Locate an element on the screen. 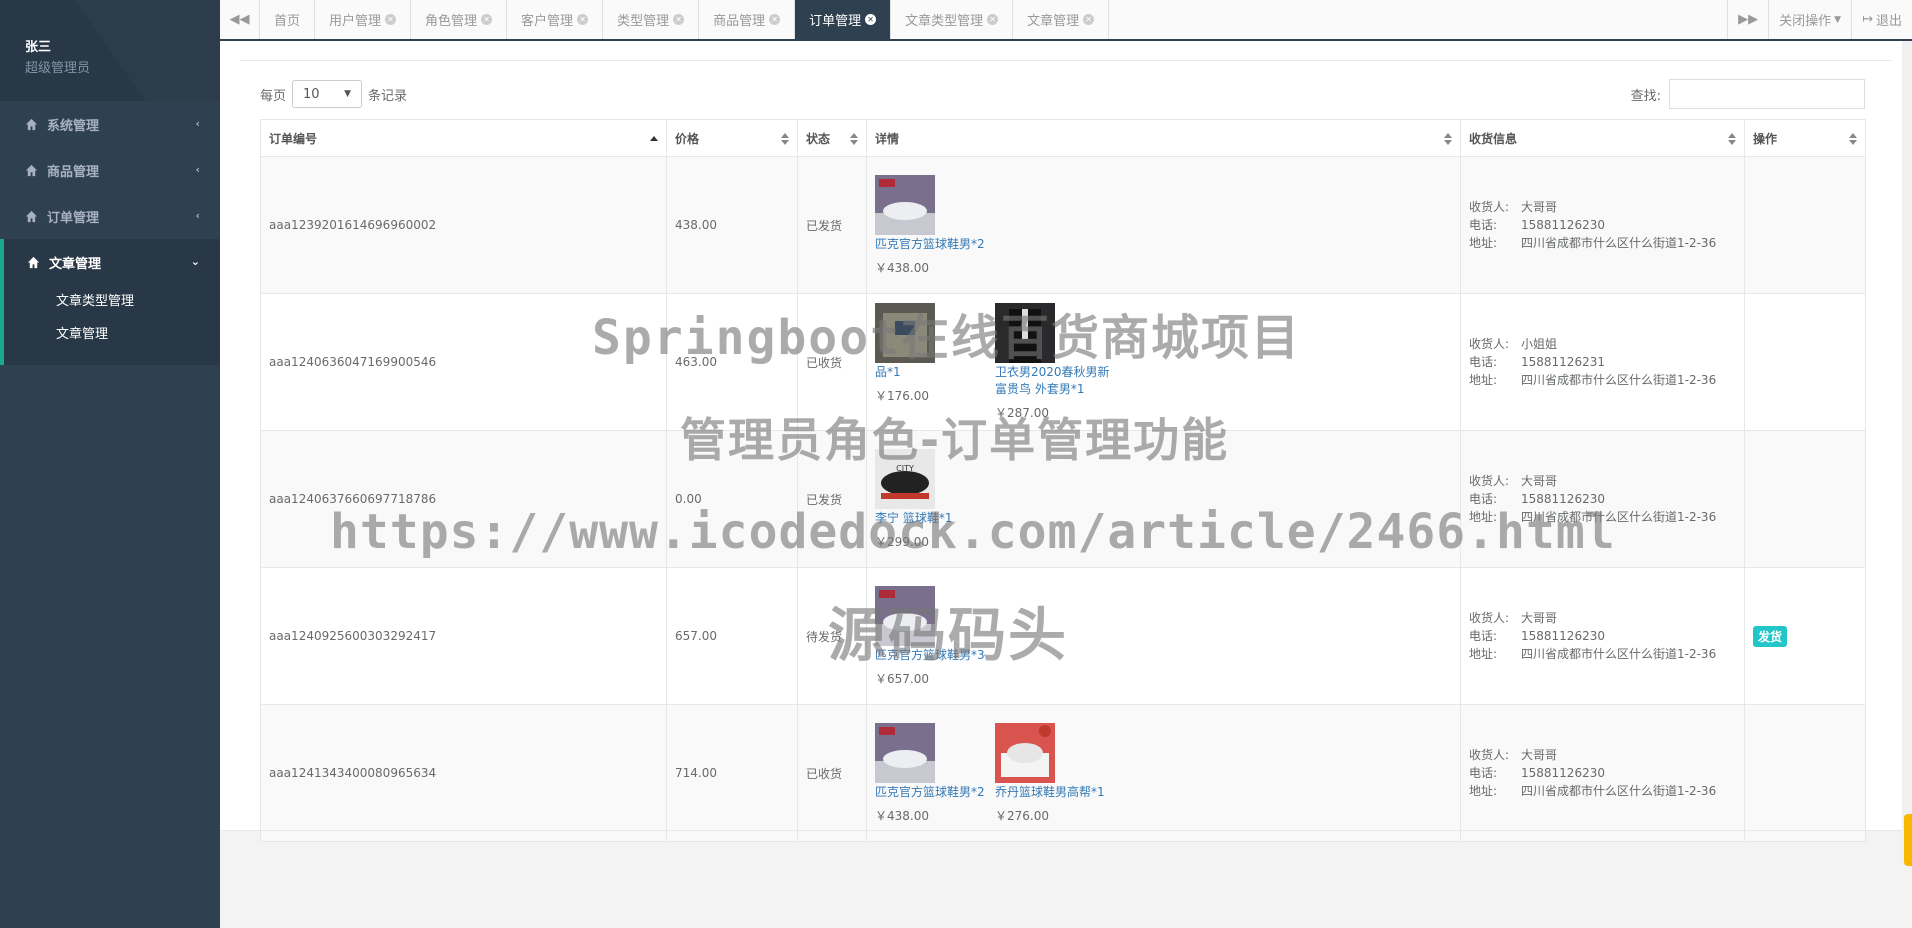 The image size is (1912, 928). product-name-link: 卫衣男2020春秋男新富贵鸟 外套男*1 is located at coordinates (1055, 381).